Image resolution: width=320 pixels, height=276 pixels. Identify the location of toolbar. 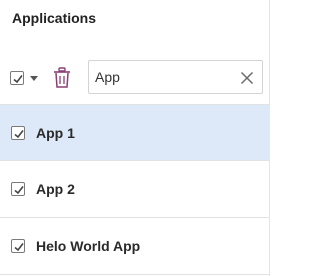
(135, 78).